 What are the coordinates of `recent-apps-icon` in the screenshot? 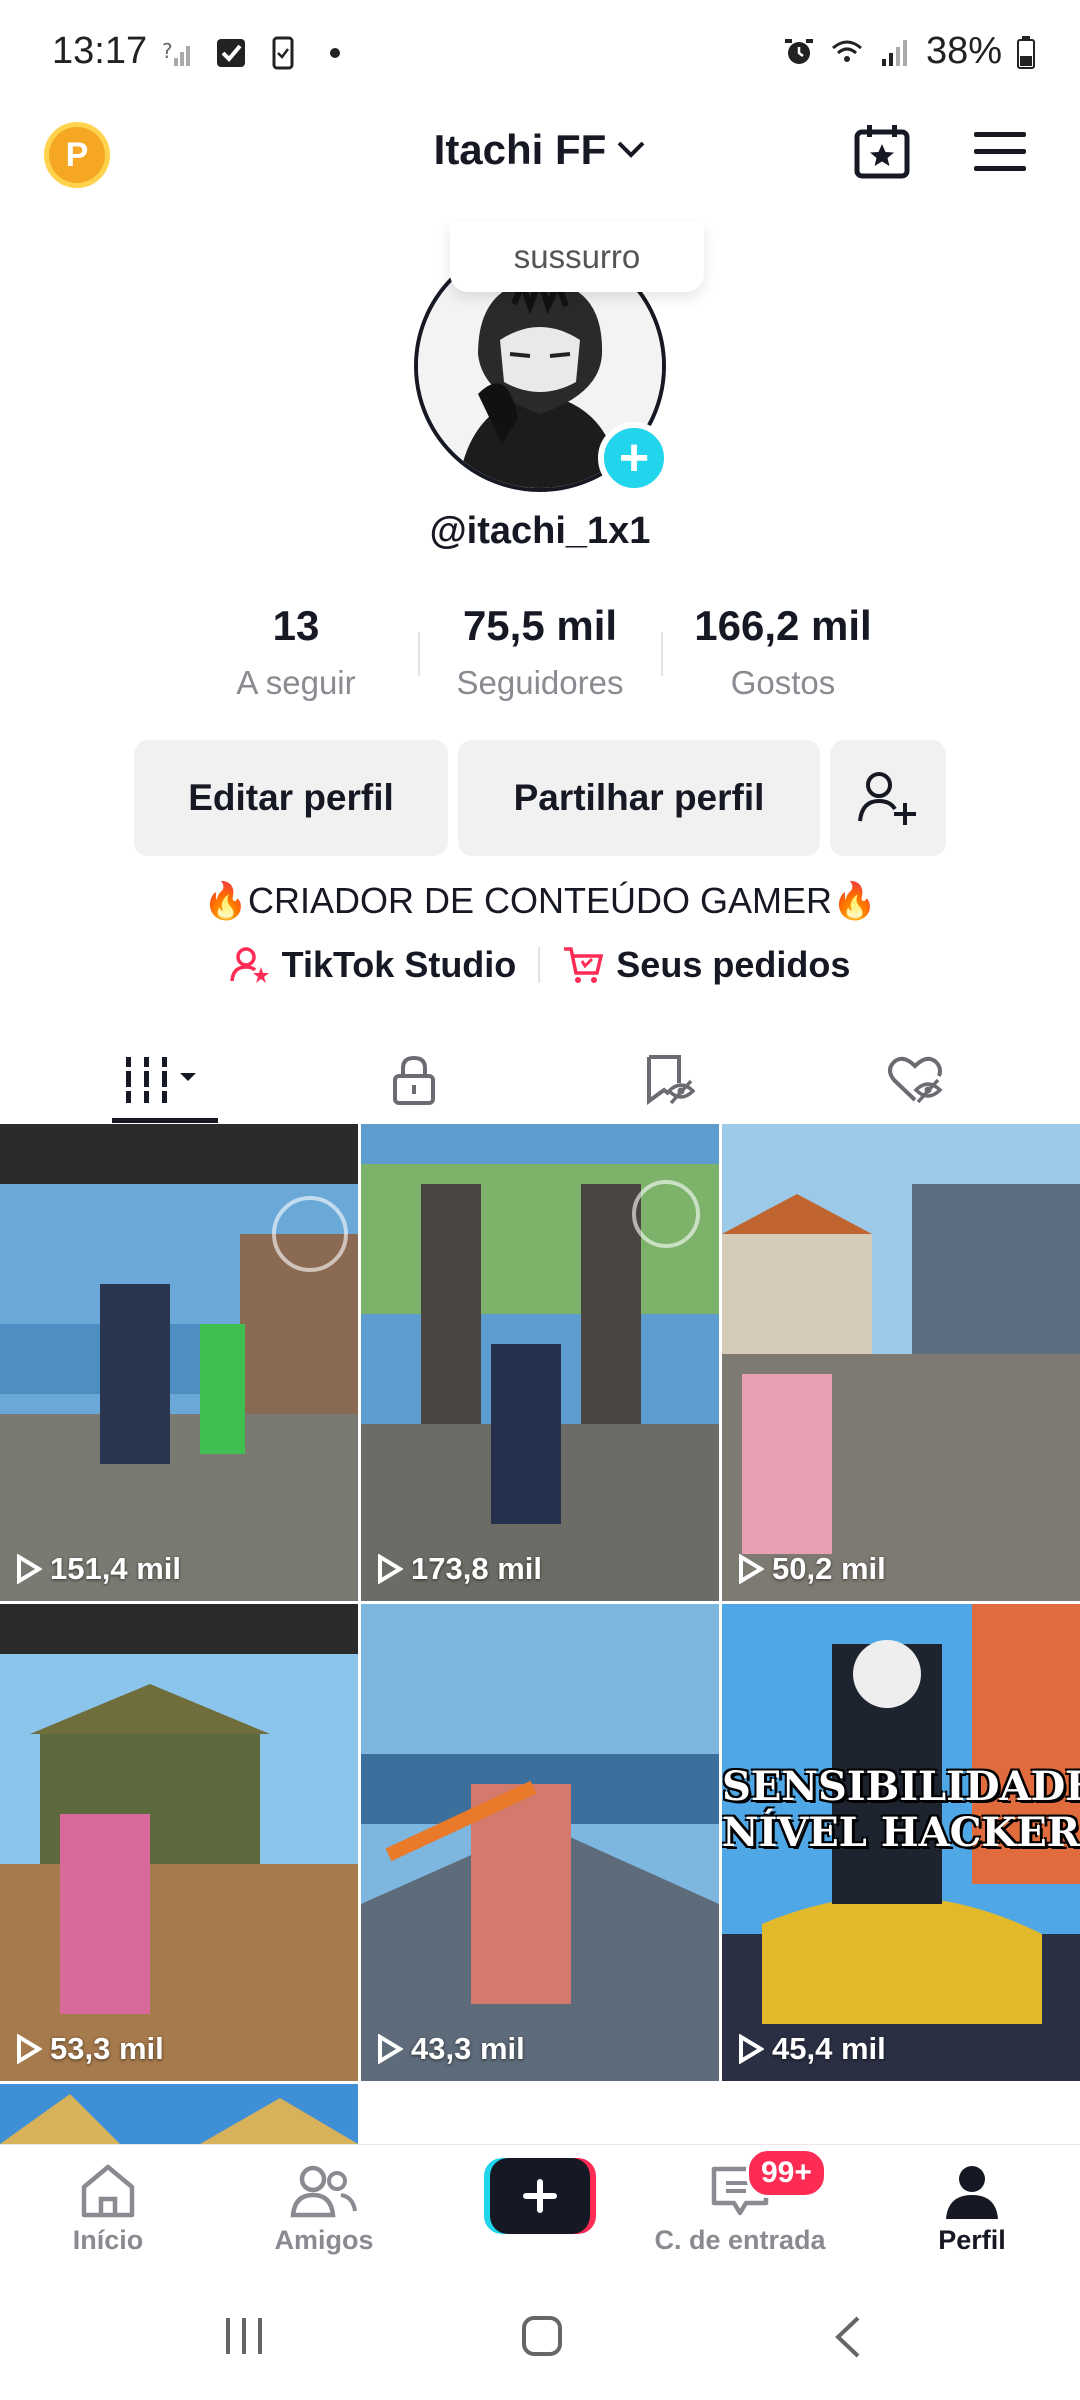 It's located at (244, 2336).